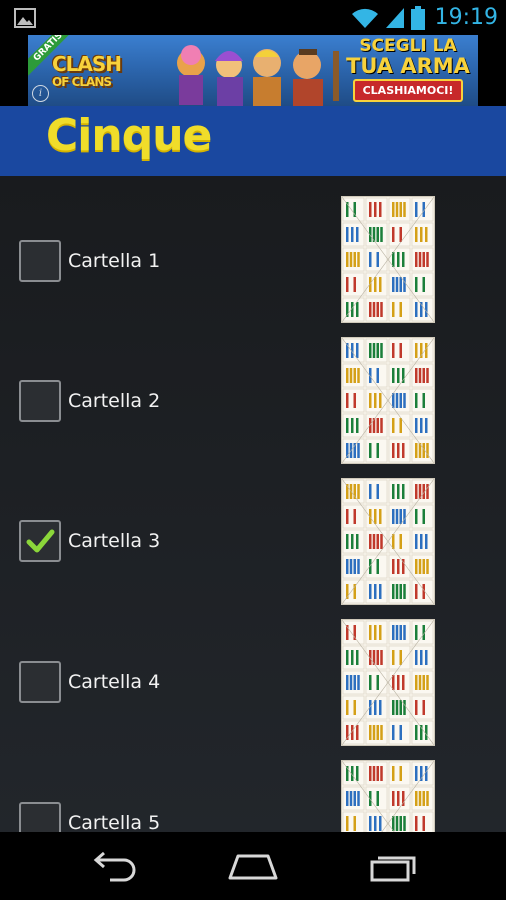  I want to click on list-item-label: Cartella 2, so click(114, 401).